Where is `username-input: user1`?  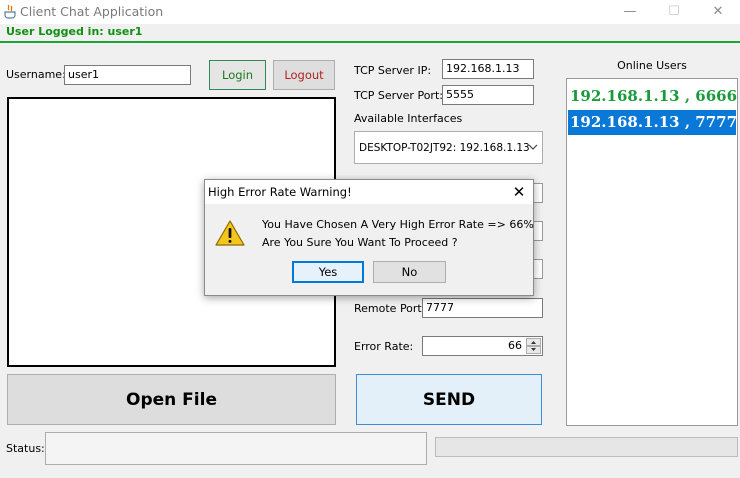 username-input: user1 is located at coordinates (127, 75).